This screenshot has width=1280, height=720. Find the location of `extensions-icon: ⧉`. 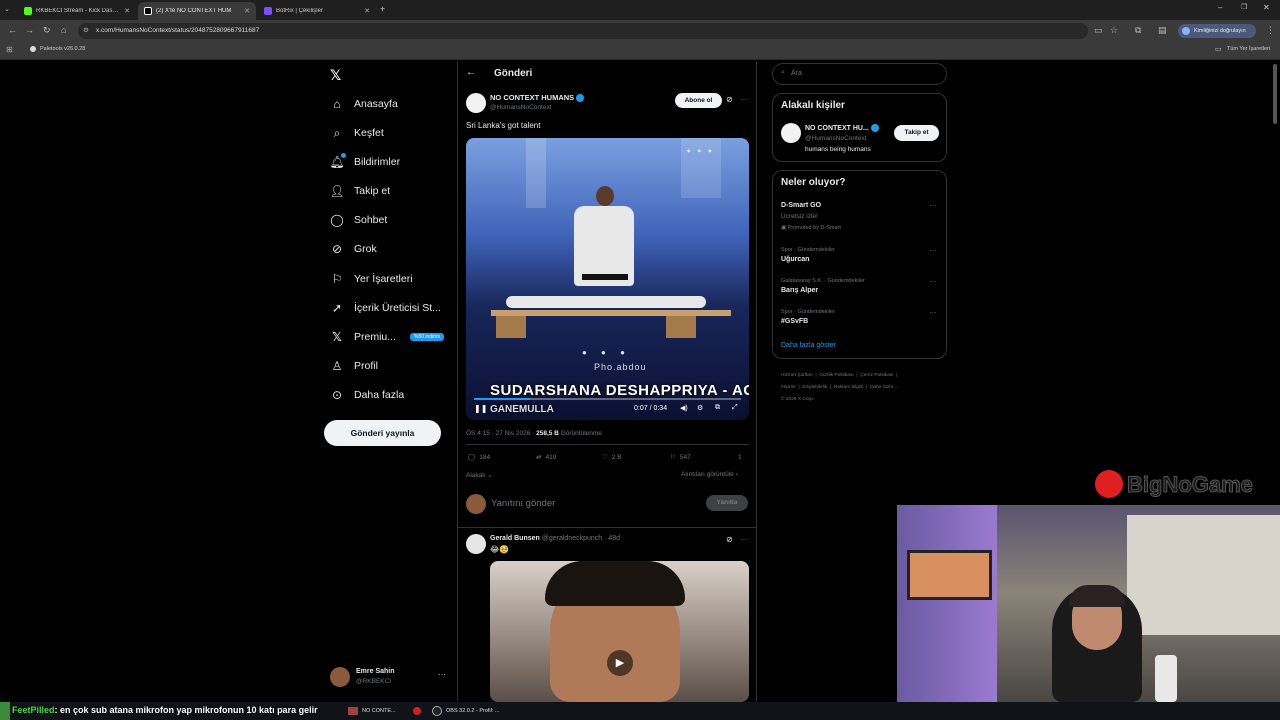

extensions-icon: ⧉ is located at coordinates (1138, 30).